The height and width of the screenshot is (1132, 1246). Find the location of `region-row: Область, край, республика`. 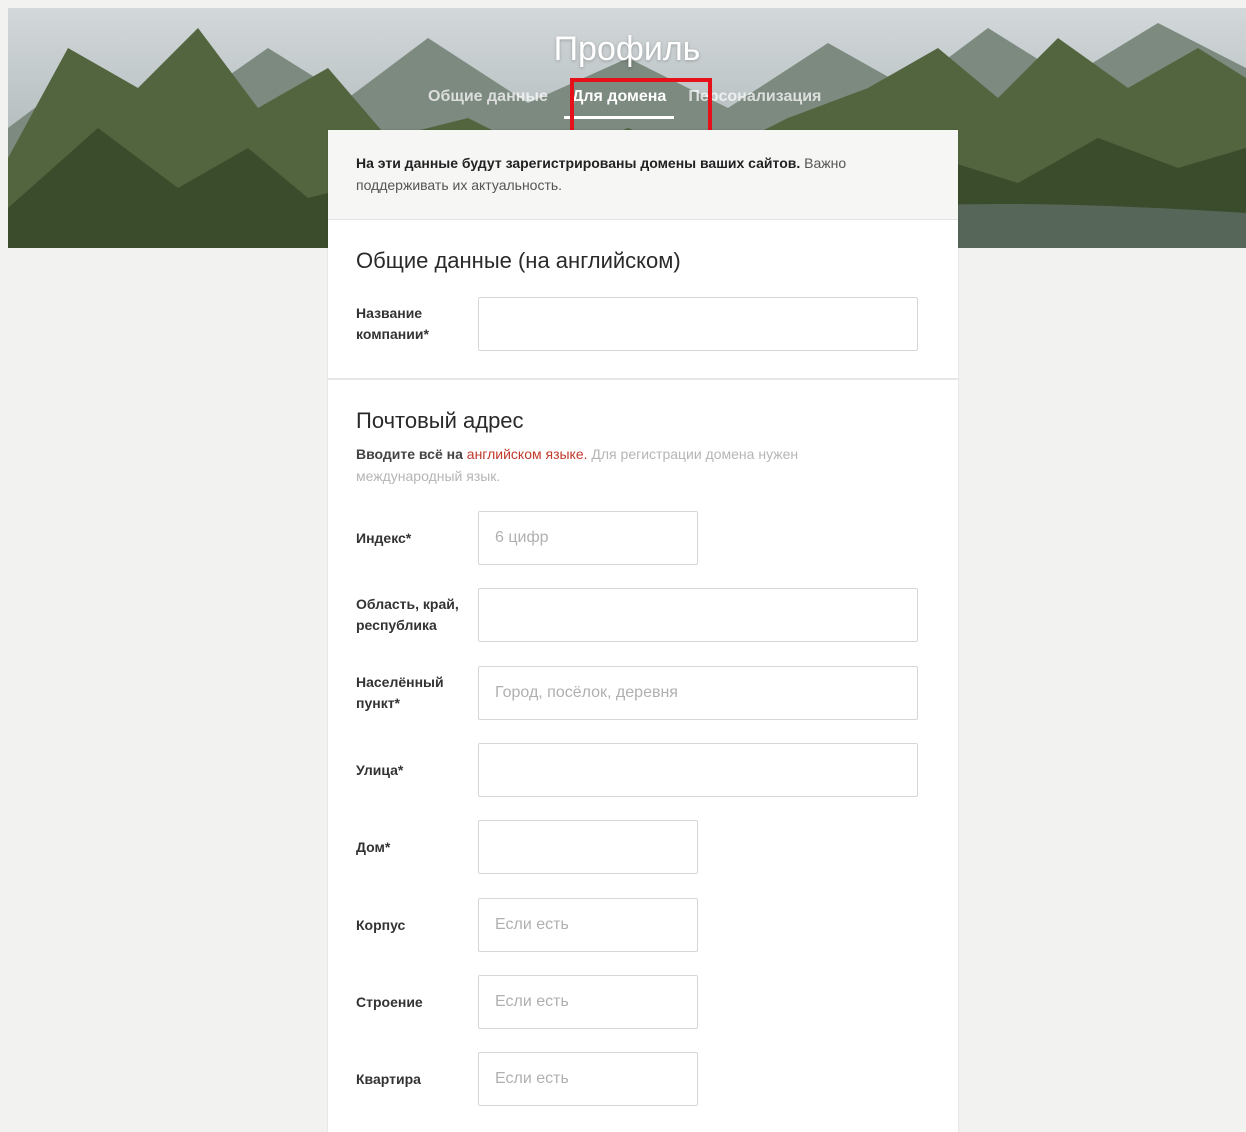

region-row: Область, край, республика is located at coordinates (637, 615).